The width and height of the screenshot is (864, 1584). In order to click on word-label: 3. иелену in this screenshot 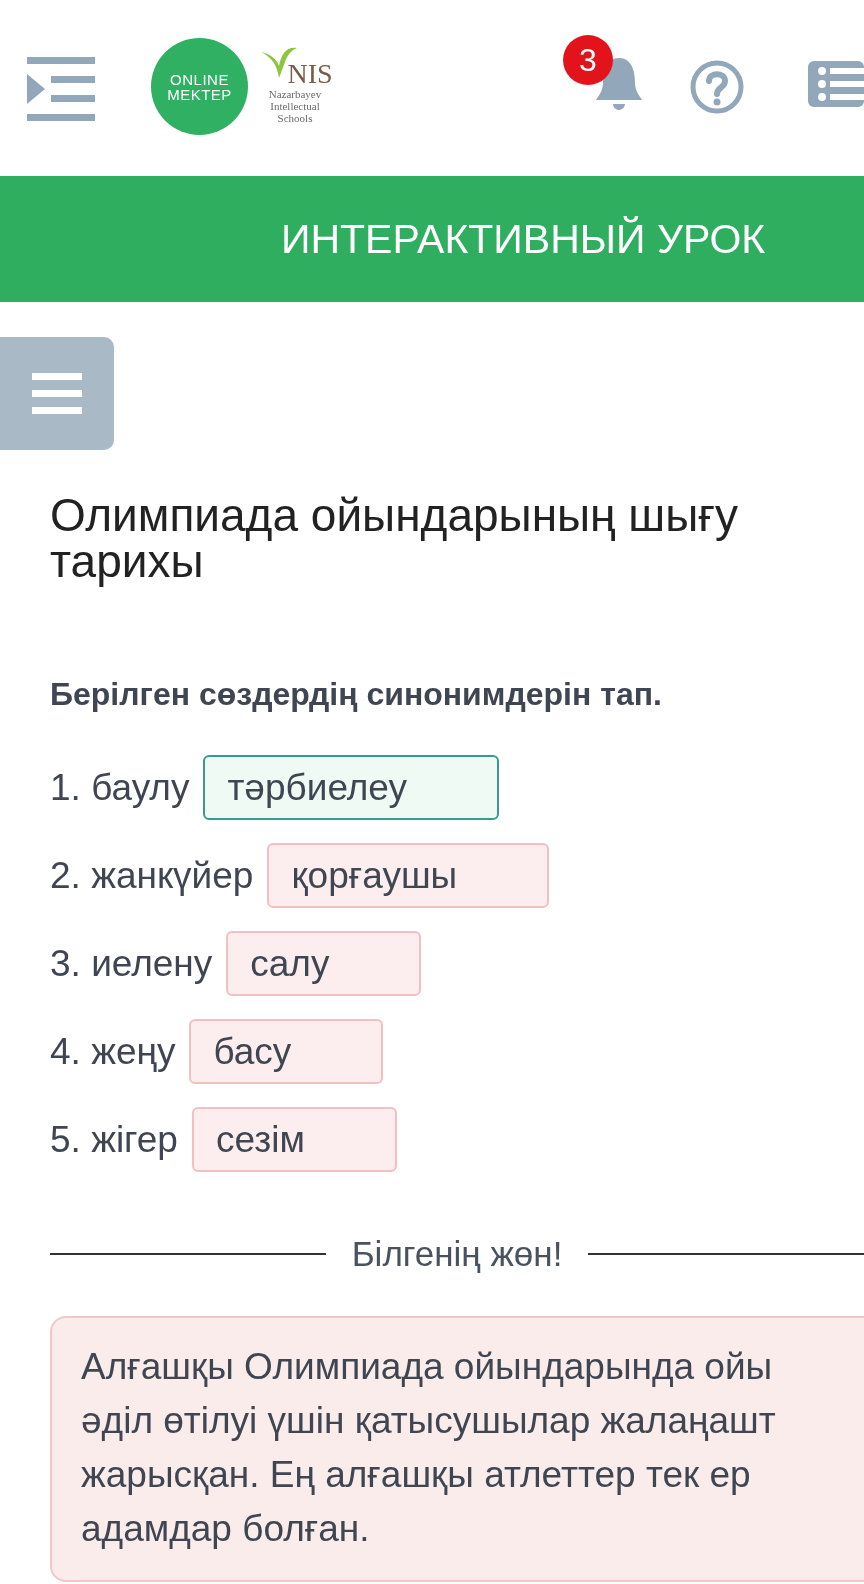, I will do `click(131, 963)`.